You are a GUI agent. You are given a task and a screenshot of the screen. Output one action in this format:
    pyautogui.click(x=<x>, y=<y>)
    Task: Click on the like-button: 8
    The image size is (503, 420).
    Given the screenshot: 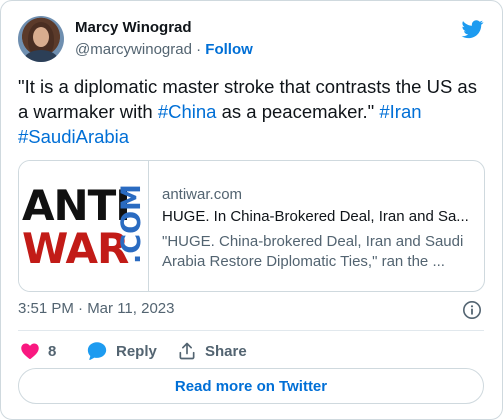 What is the action you would take?
    pyautogui.click(x=38, y=351)
    